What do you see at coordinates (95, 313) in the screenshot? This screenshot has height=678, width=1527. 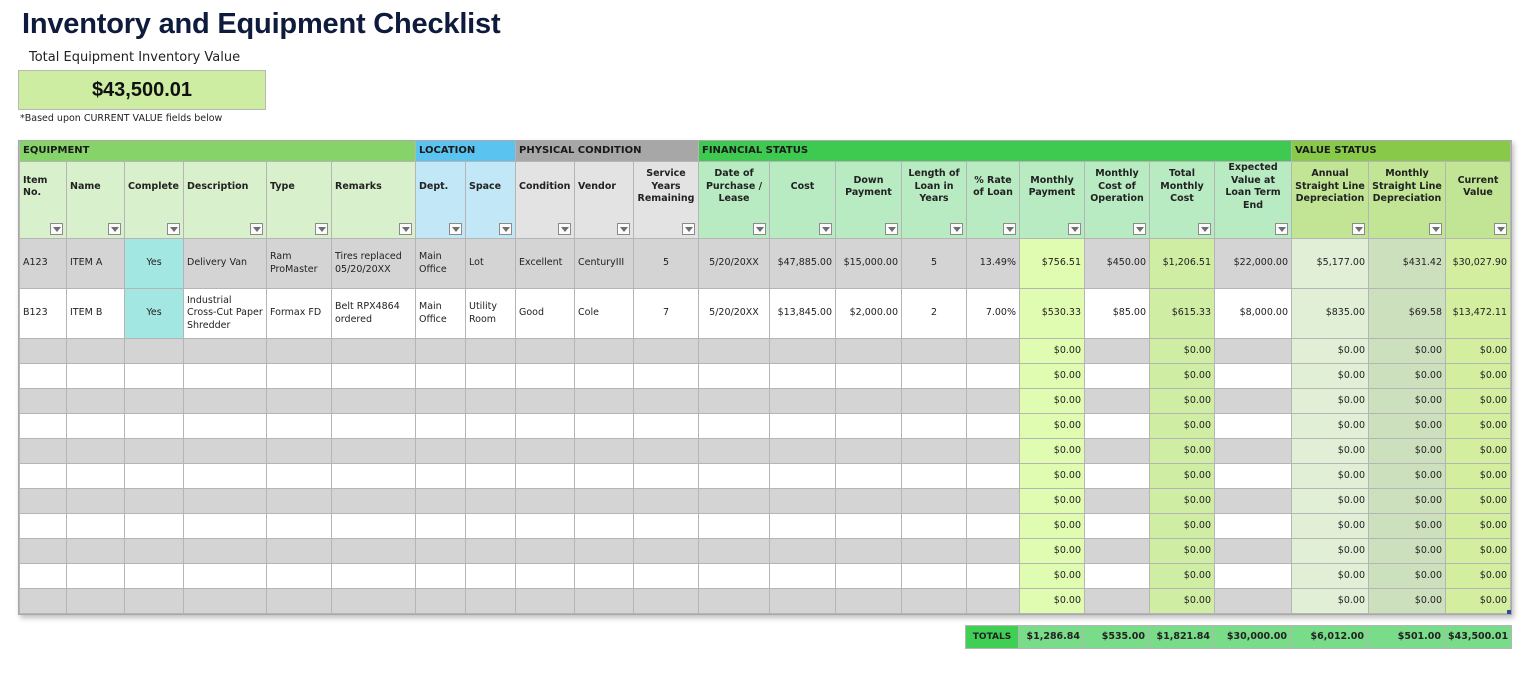 I see `cell-name: ITEM B` at bounding box center [95, 313].